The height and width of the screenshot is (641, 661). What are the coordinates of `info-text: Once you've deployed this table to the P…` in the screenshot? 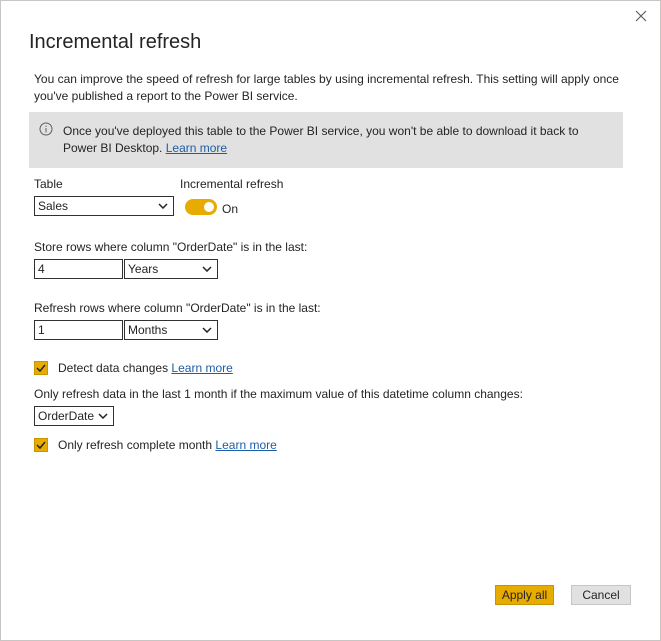 It's located at (338, 140).